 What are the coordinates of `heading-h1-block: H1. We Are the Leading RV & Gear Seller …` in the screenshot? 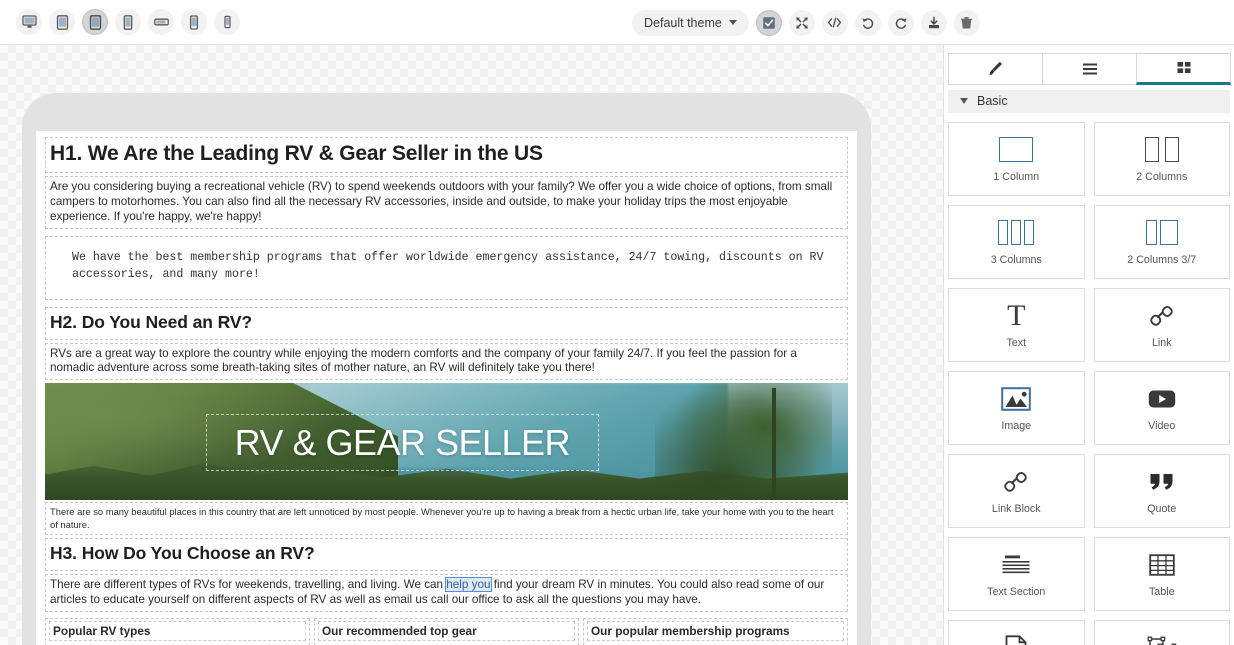 It's located at (446, 155).